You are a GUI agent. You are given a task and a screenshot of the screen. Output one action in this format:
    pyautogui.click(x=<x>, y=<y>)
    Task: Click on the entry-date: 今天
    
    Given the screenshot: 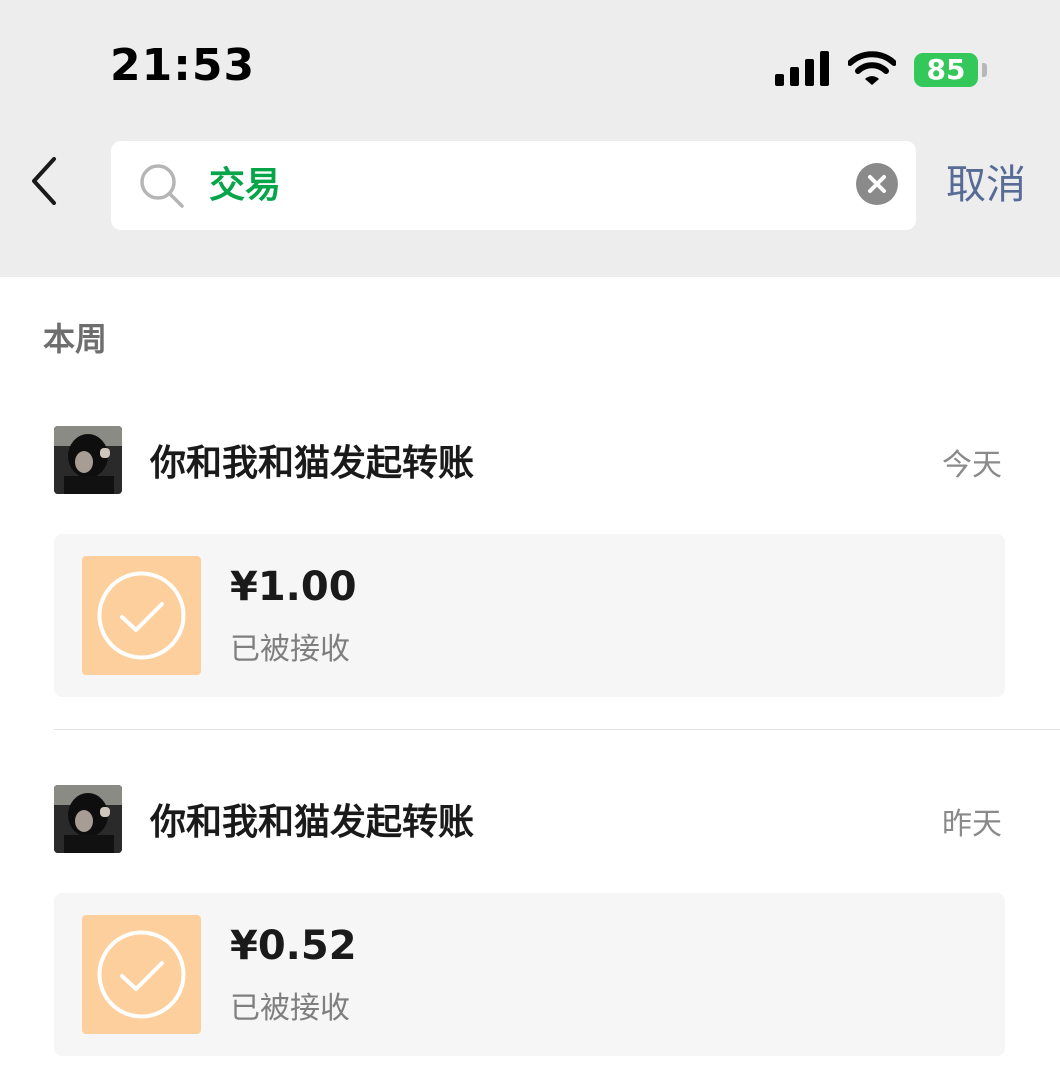 What is the action you would take?
    pyautogui.click(x=972, y=465)
    